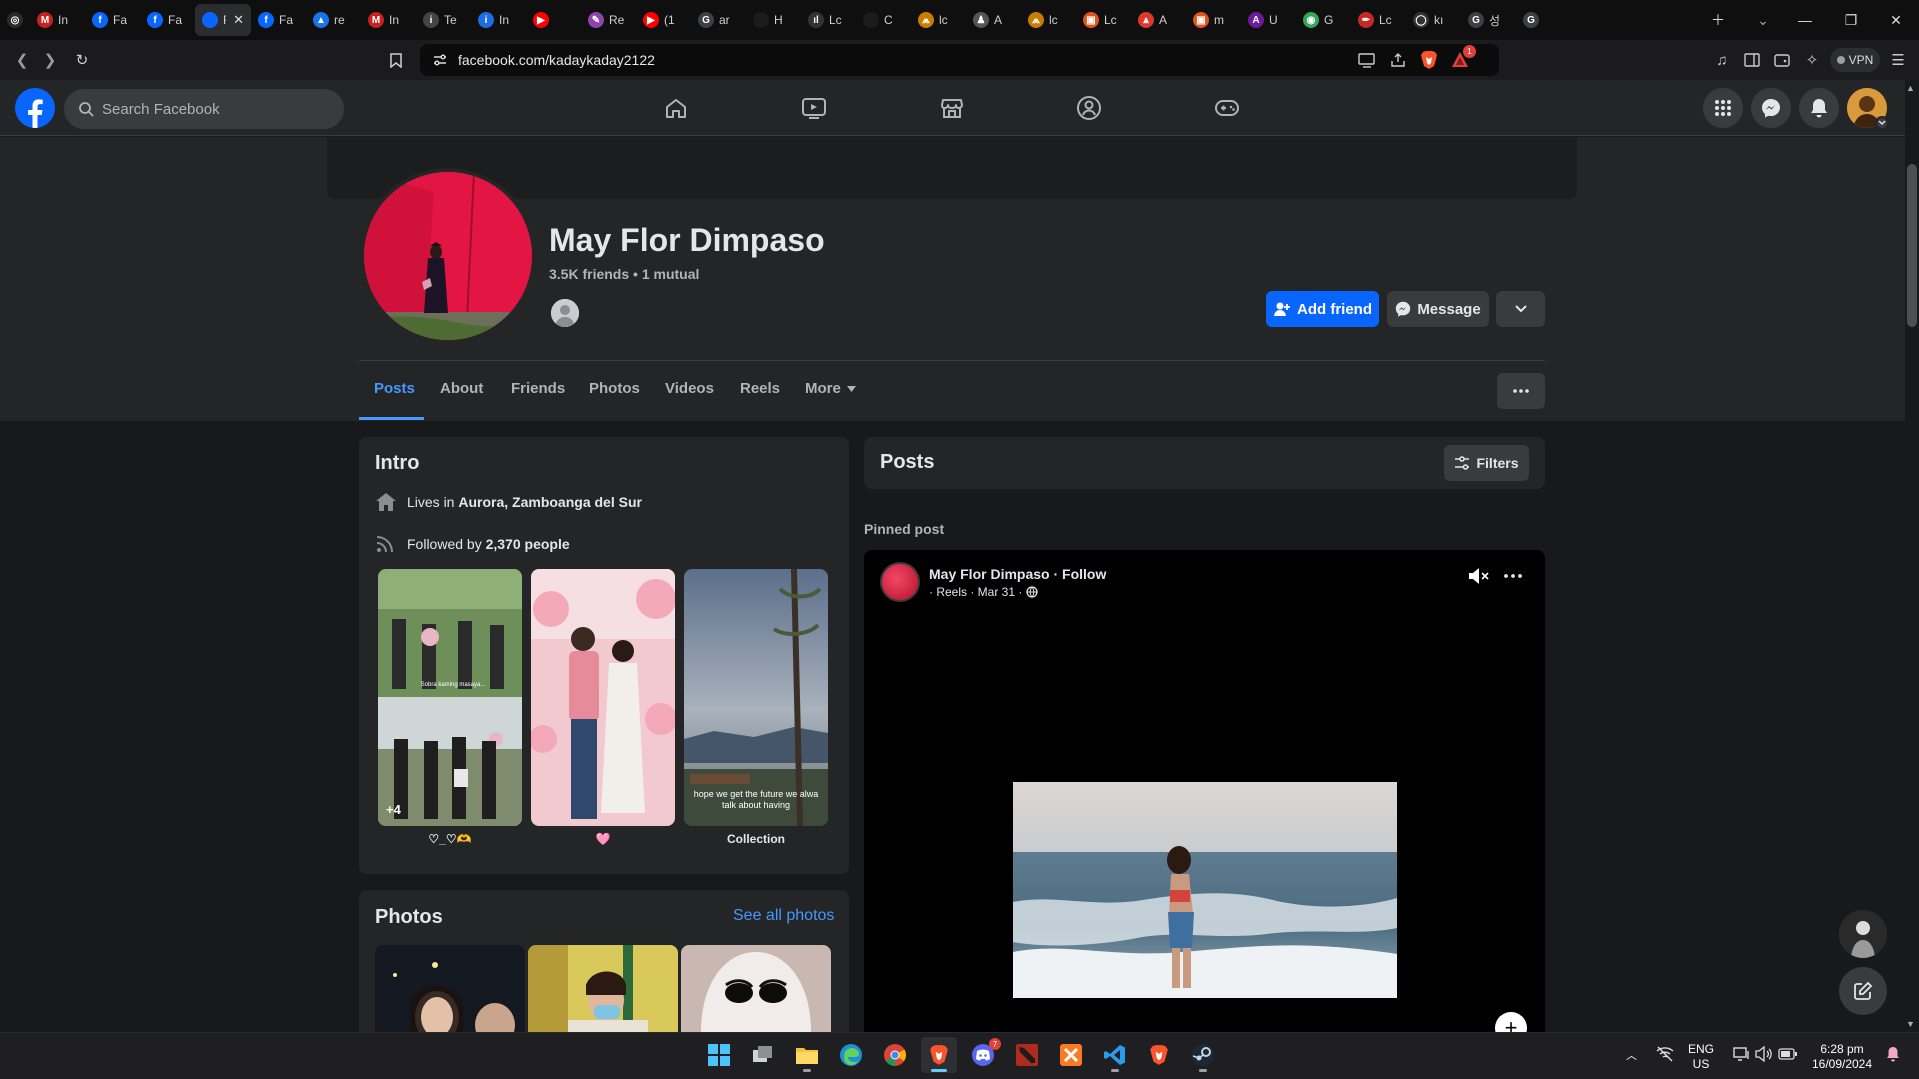  What do you see at coordinates (883, 20) in the screenshot?
I see `browser-tab: C` at bounding box center [883, 20].